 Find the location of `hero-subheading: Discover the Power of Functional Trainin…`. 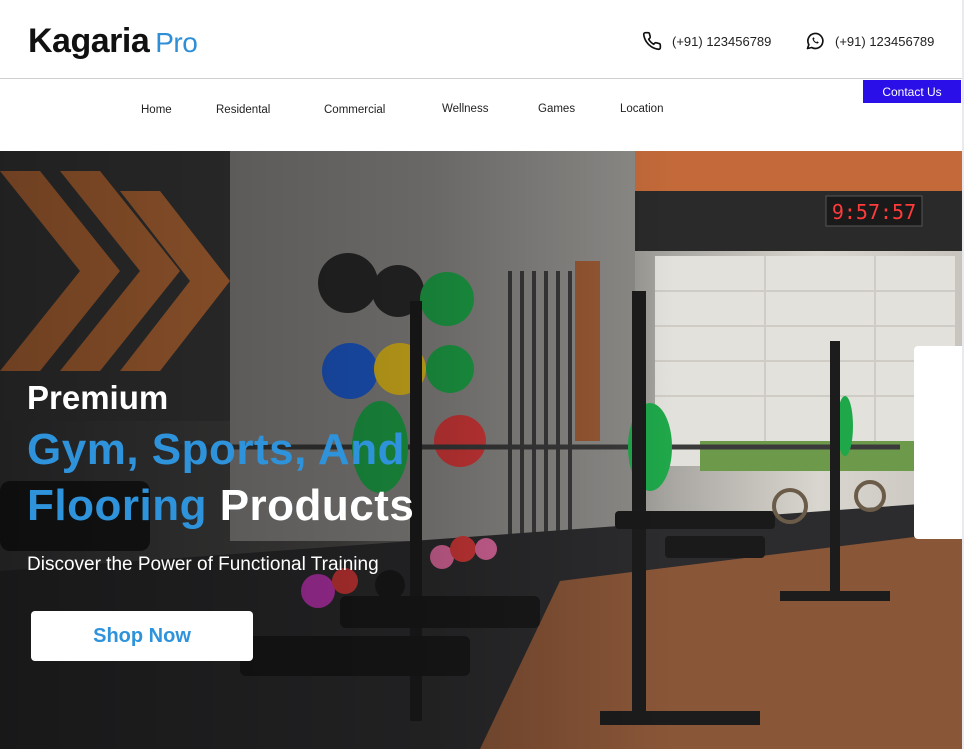

hero-subheading: Discover the Power of Functional Trainin… is located at coordinates (203, 564).